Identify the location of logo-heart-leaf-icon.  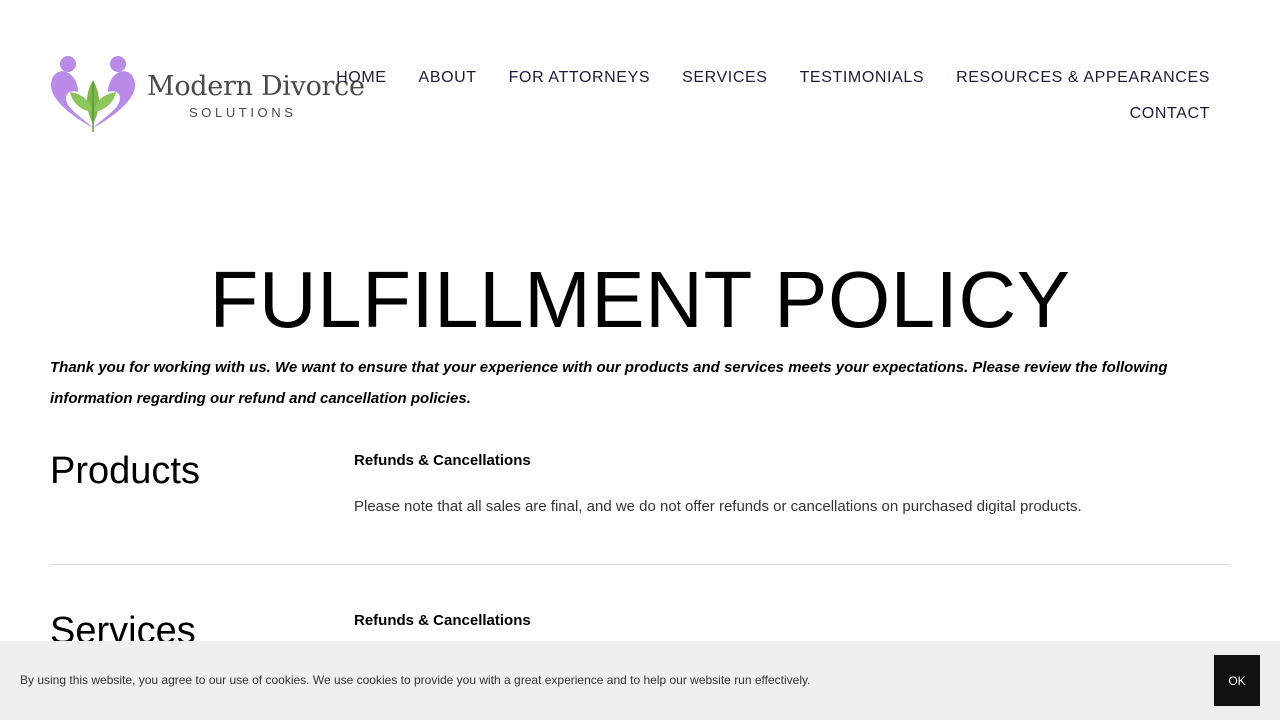
(93, 94).